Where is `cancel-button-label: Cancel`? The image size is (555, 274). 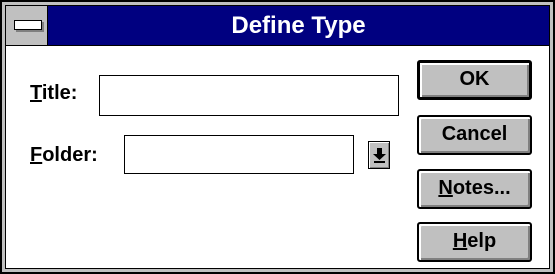 cancel-button-label: Cancel is located at coordinates (474, 134).